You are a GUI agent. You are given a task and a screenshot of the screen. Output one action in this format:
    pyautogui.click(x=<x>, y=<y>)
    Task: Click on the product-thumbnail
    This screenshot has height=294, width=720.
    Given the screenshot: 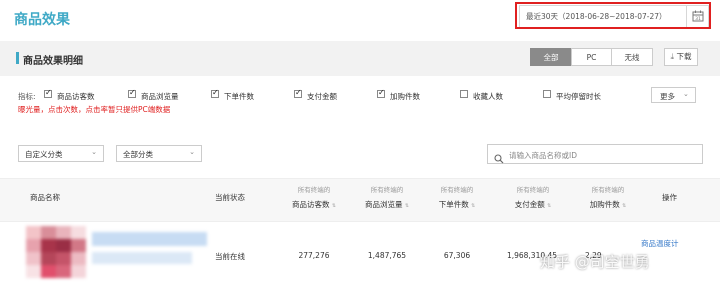 What is the action you would take?
    pyautogui.click(x=56, y=252)
    